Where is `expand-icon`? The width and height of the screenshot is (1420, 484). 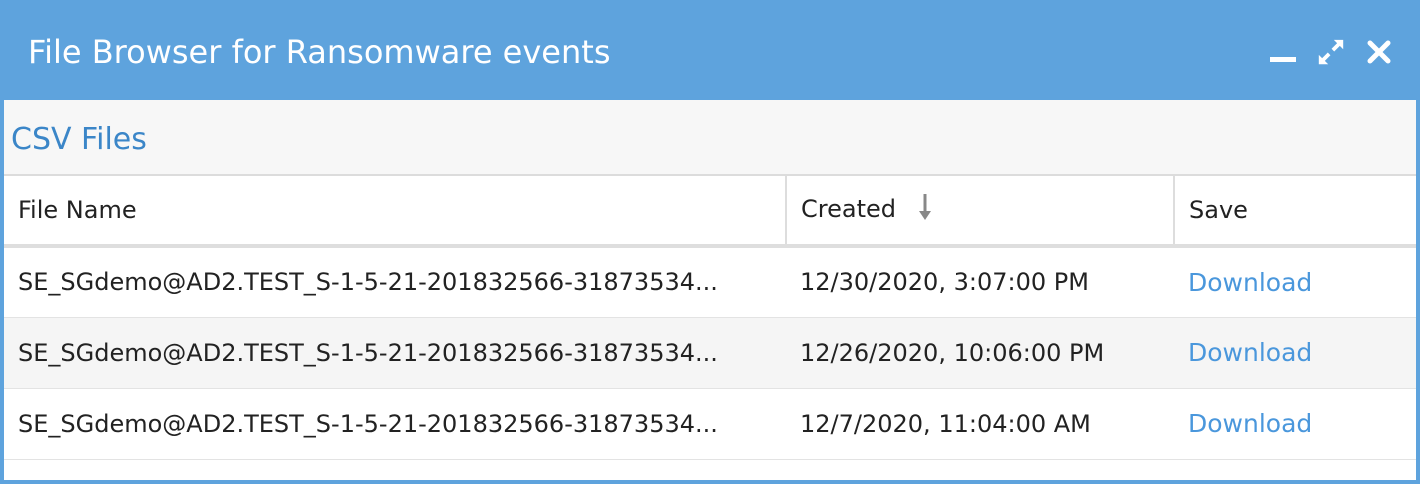
expand-icon is located at coordinates (1331, 52).